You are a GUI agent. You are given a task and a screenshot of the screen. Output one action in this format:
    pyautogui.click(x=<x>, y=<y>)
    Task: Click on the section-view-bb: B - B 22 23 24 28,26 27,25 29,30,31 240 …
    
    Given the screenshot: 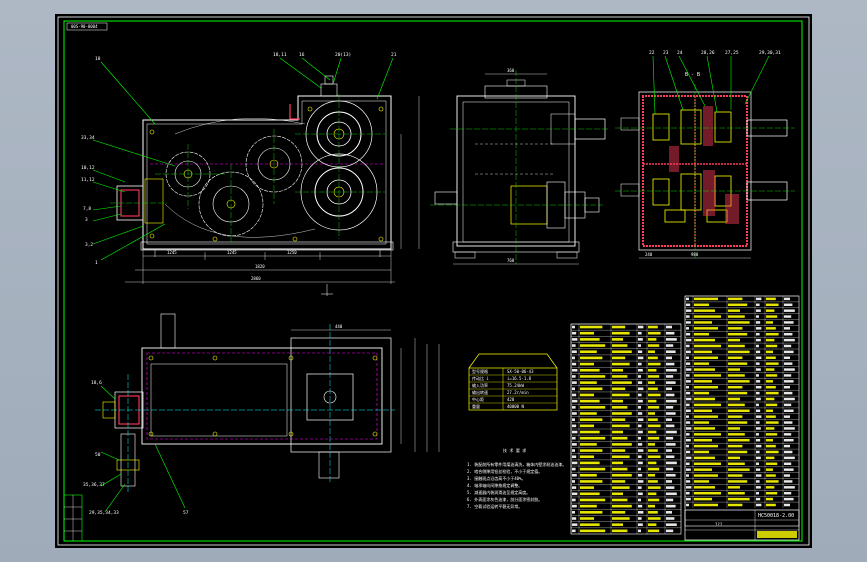 What is the action you would take?
    pyautogui.click(x=705, y=154)
    